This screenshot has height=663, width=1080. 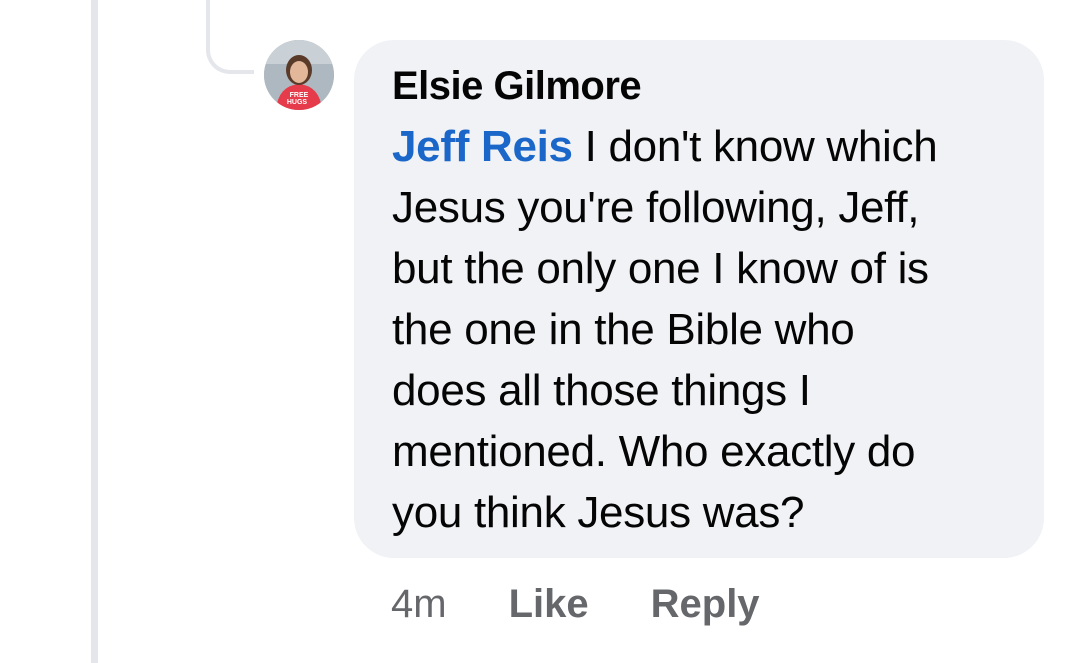 What do you see at coordinates (601, 390) in the screenshot?
I see `comment-line-5: does all those things I` at bounding box center [601, 390].